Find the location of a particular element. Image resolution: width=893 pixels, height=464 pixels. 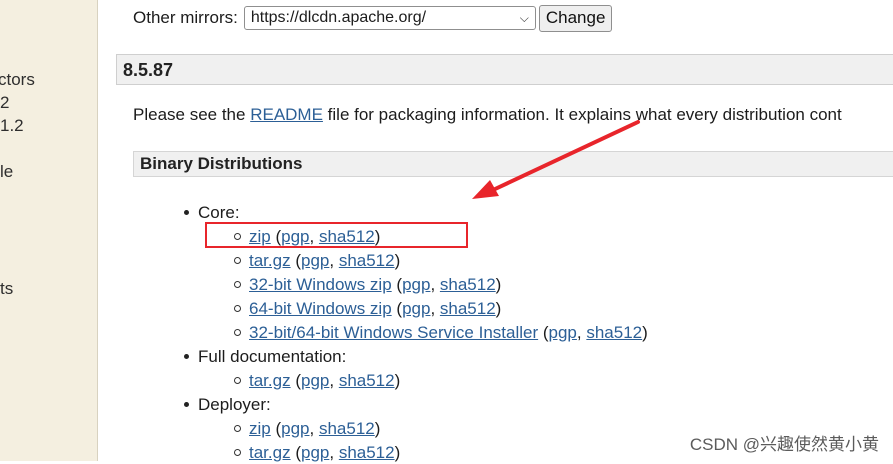

section-item: Deployer: is located at coordinates (227, 405).